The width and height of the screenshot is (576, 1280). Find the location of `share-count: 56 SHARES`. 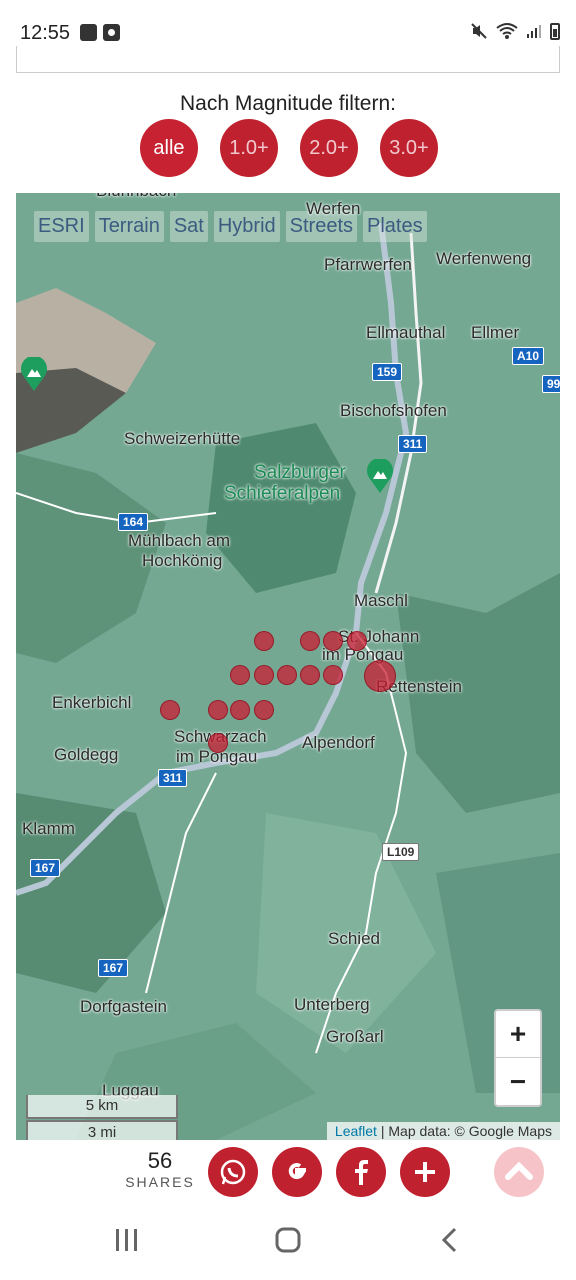

share-count: 56 SHARES is located at coordinates (160, 1169).